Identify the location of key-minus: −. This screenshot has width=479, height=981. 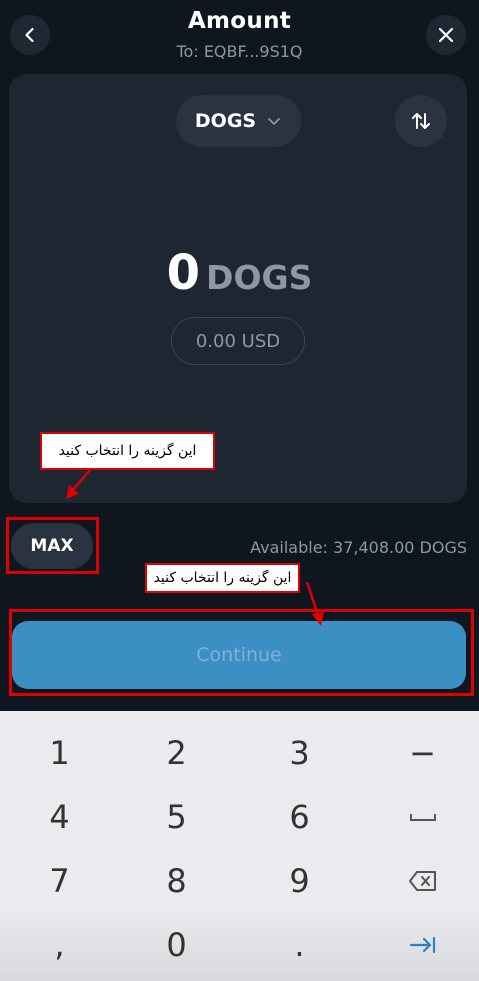
(421, 753).